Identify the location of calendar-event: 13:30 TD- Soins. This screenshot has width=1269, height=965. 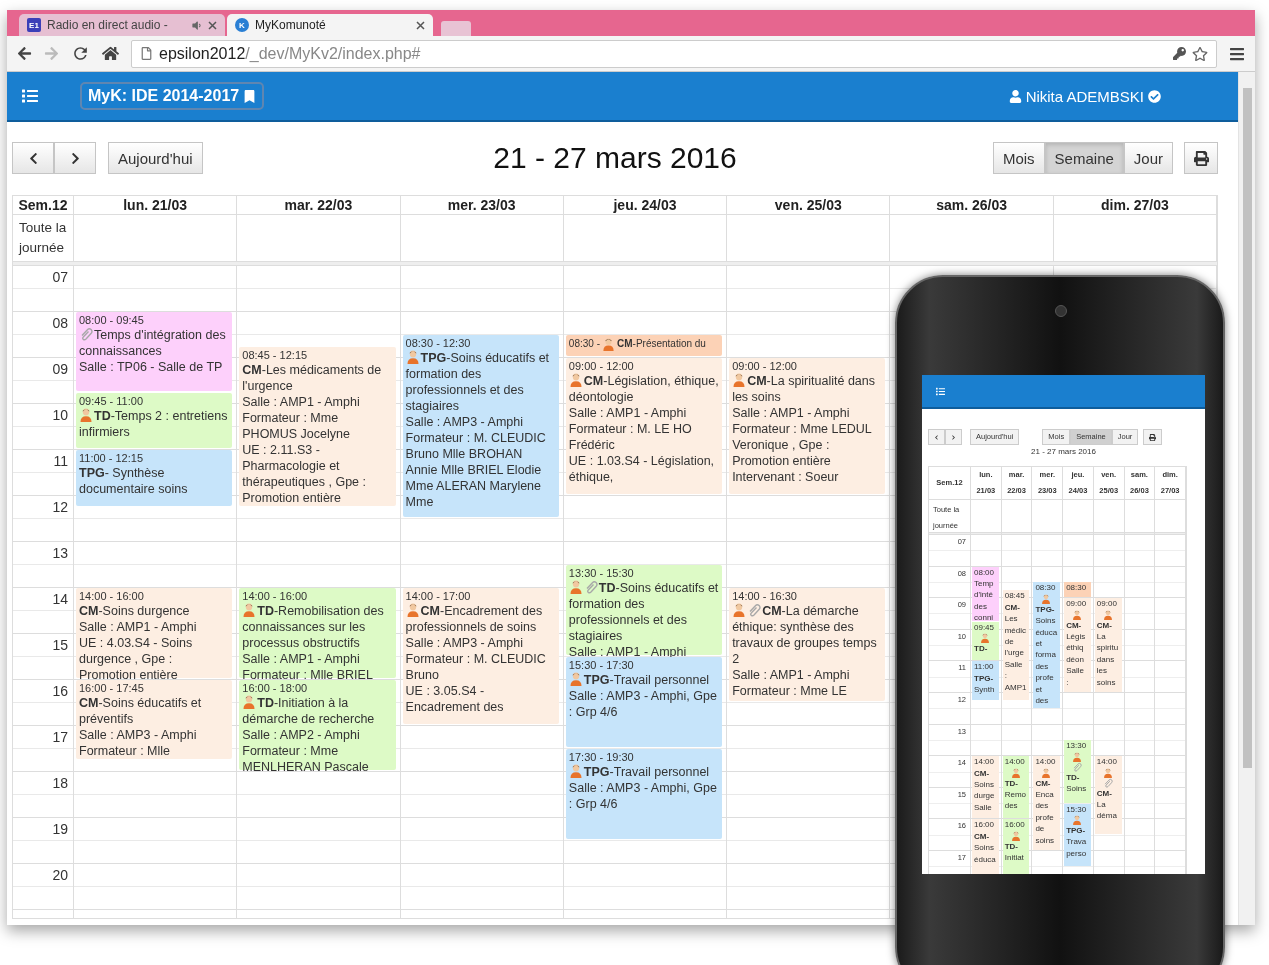
(1077, 771).